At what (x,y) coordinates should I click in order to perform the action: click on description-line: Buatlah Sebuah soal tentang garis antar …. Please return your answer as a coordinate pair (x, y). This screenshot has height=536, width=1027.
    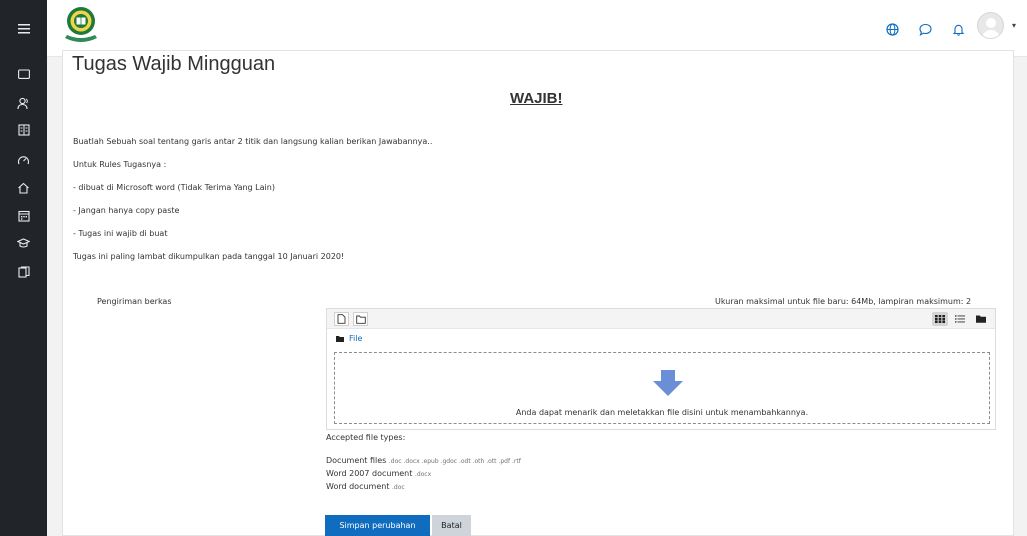
    Looking at the image, I should click on (253, 141).